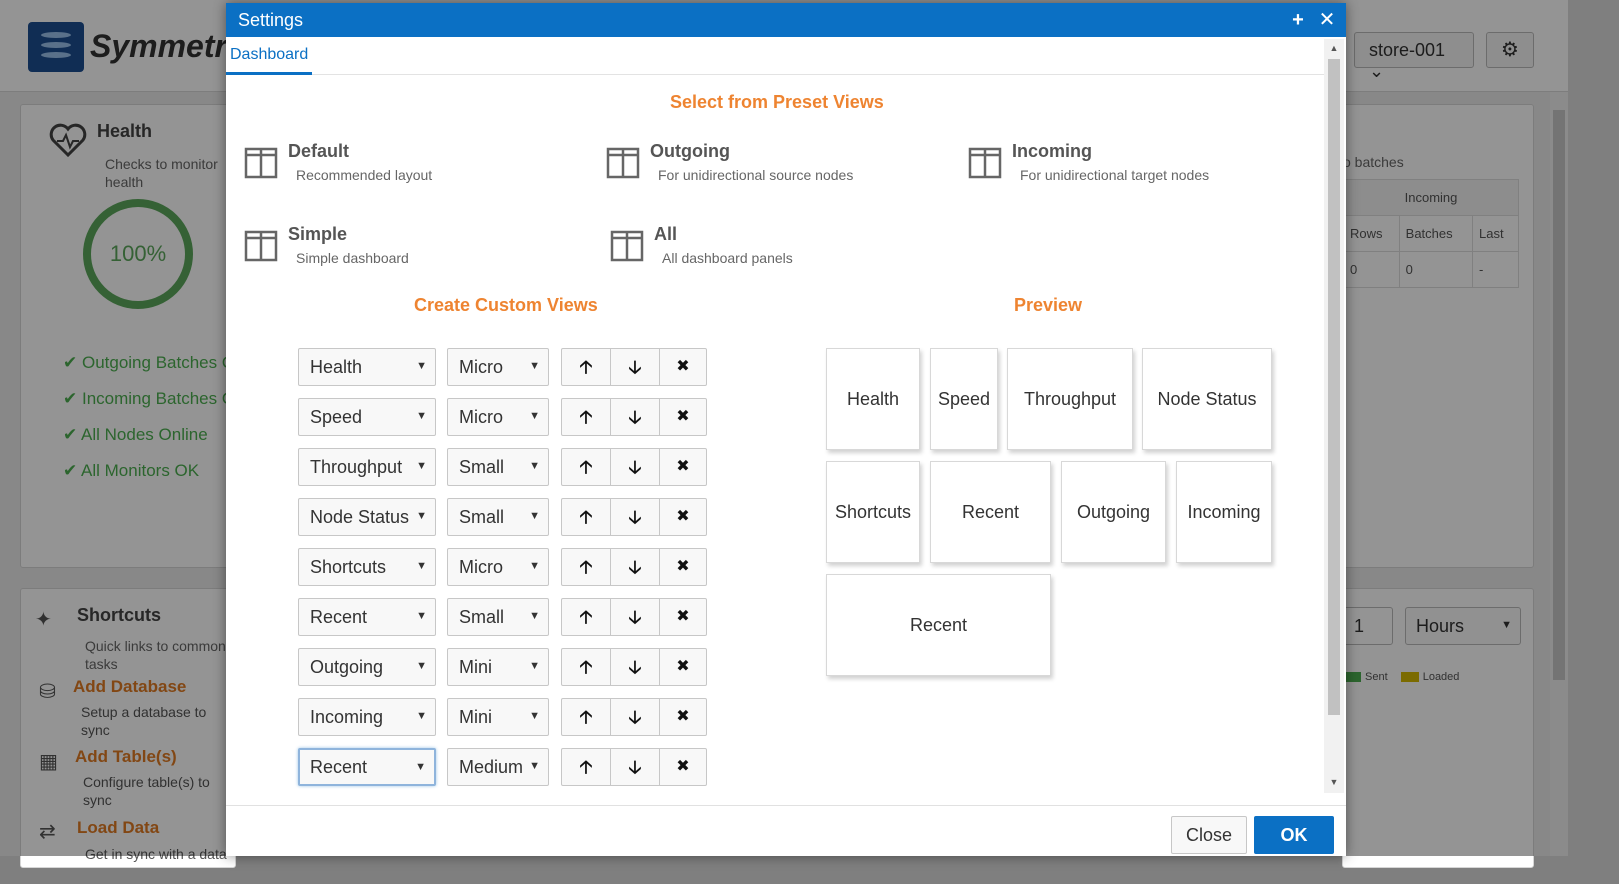 Image resolution: width=1619 pixels, height=884 pixels. I want to click on panel-select-value: Shortcuts, so click(348, 567).